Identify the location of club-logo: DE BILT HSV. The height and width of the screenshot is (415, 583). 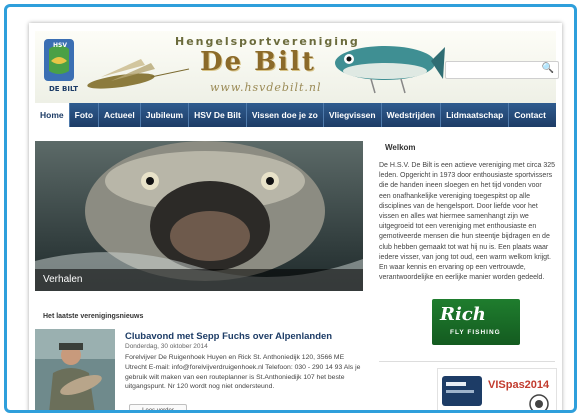
(61, 66).